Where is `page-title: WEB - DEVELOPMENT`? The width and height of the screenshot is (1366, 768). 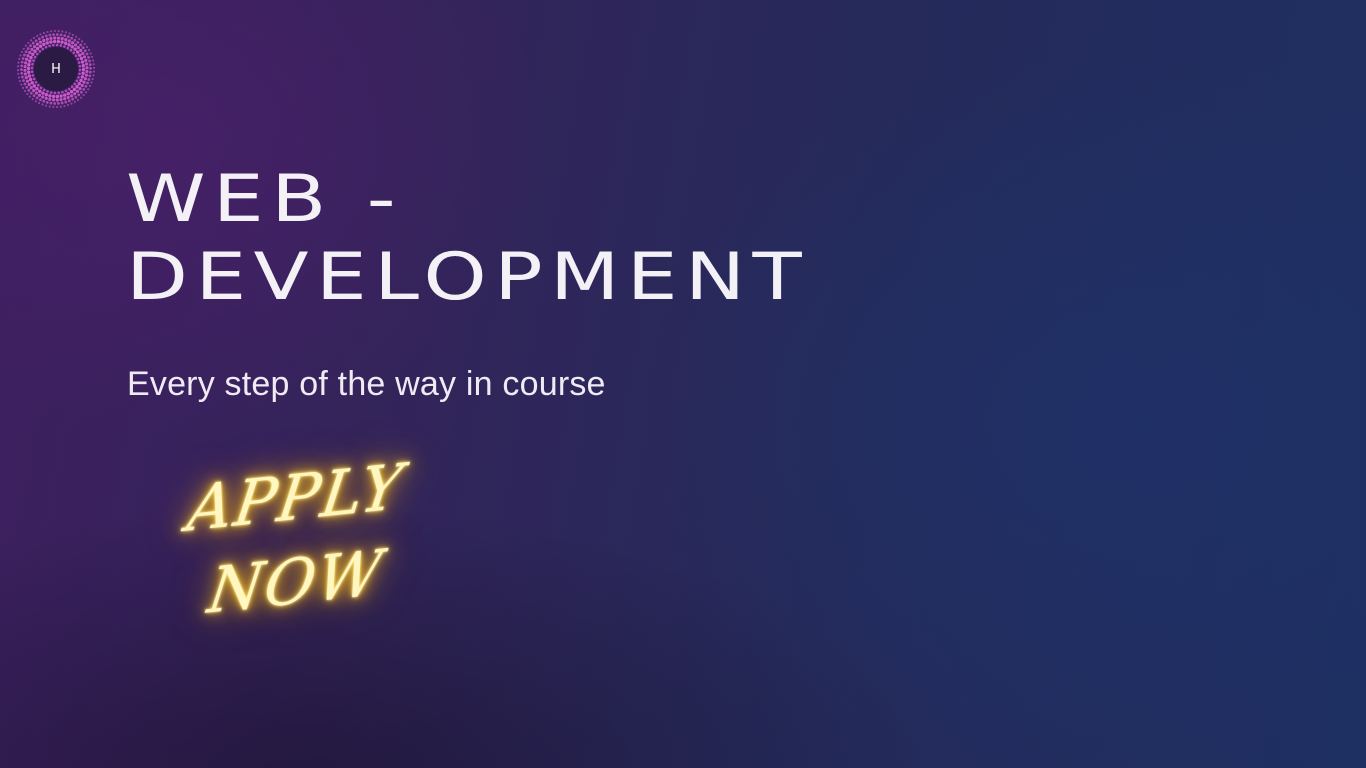 page-title: WEB - DEVELOPMENT is located at coordinates (467, 238).